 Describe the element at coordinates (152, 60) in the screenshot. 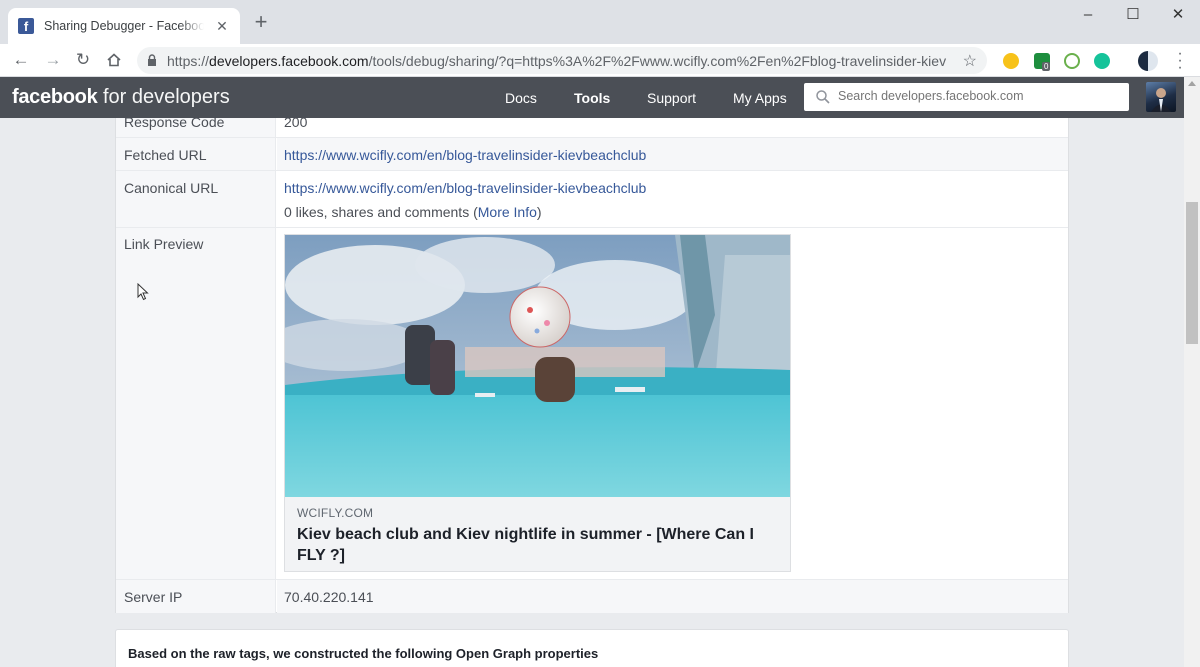

I see `lock-icon` at that location.